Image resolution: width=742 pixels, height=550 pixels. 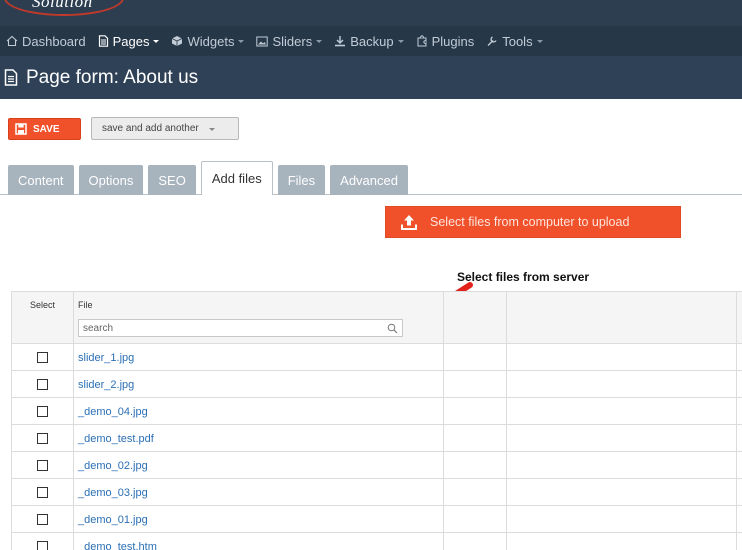 What do you see at coordinates (258, 541) in the screenshot?
I see `cell-file: _demo_test.htm` at bounding box center [258, 541].